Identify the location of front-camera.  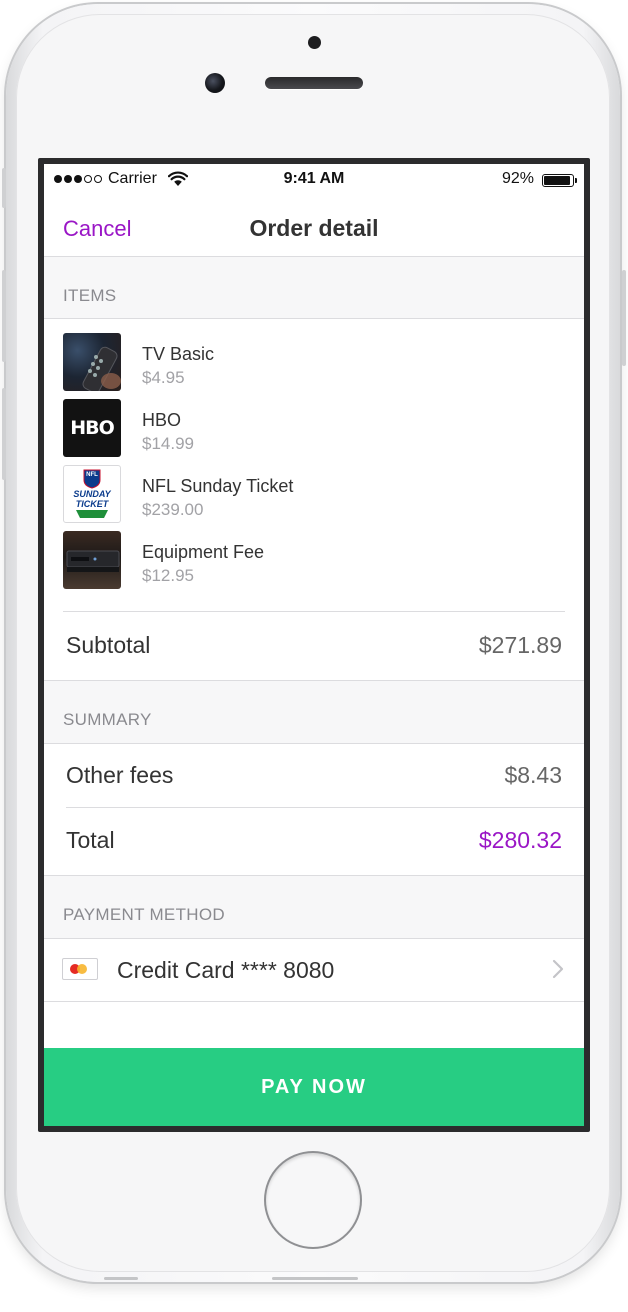
(215, 83).